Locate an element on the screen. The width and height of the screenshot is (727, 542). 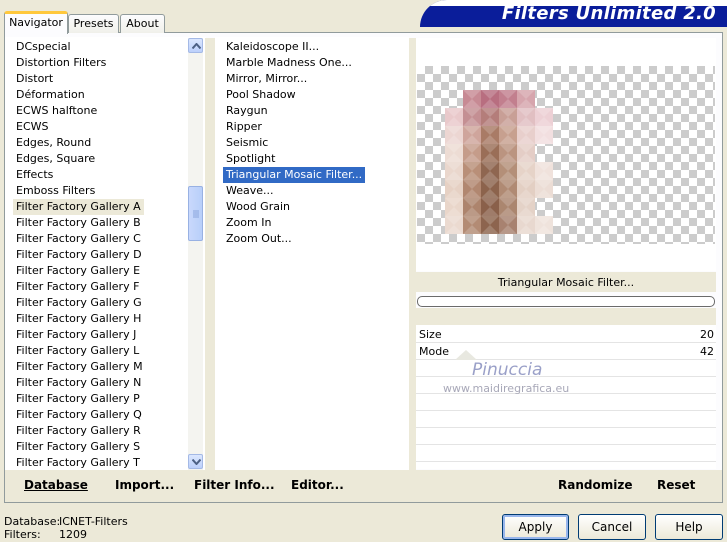
category-item: ECWS halftone is located at coordinates (56, 111).